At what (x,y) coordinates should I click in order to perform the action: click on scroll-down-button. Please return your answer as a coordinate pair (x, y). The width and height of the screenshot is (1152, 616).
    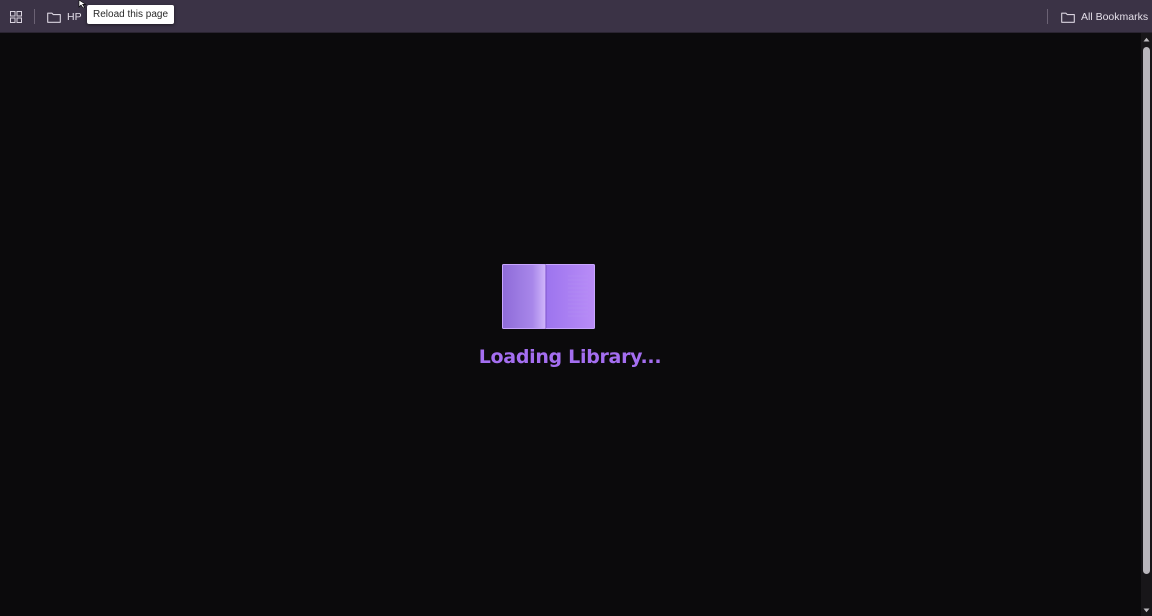
    Looking at the image, I should click on (1146, 610).